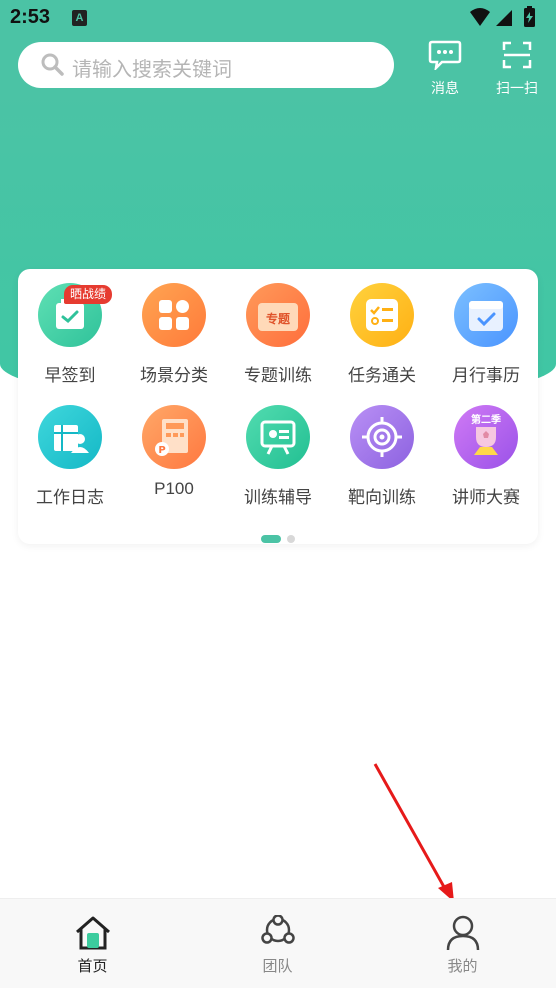  I want to click on search-input: 请输入搜索关键词, so click(206, 65).